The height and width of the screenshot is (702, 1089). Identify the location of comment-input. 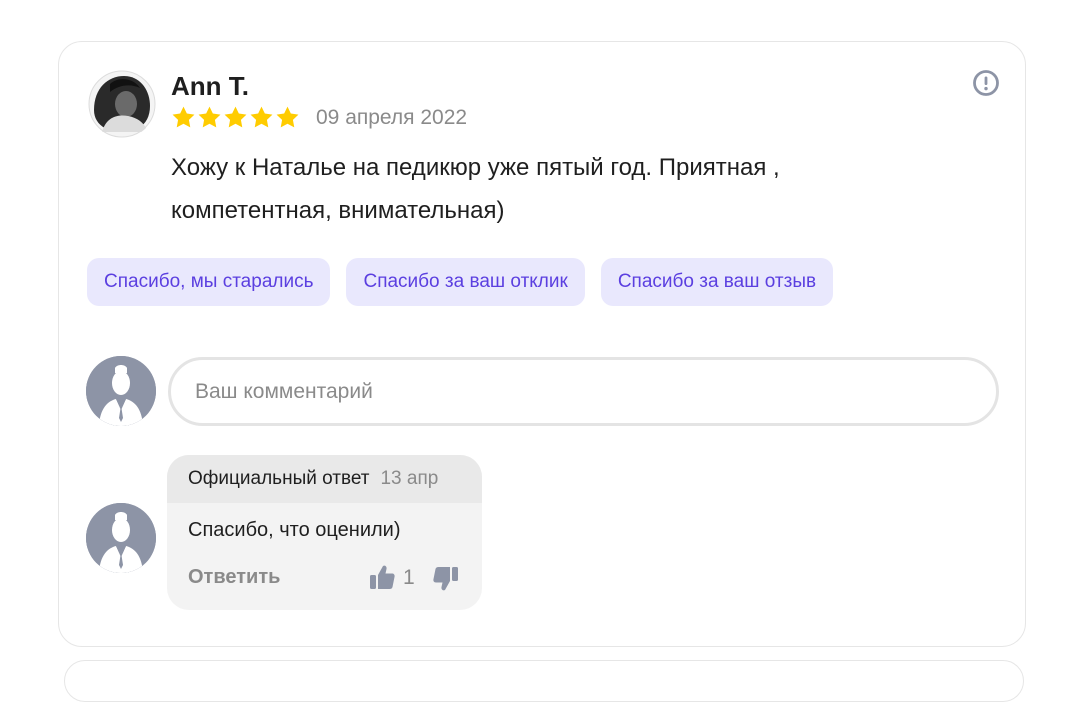
(583, 391).